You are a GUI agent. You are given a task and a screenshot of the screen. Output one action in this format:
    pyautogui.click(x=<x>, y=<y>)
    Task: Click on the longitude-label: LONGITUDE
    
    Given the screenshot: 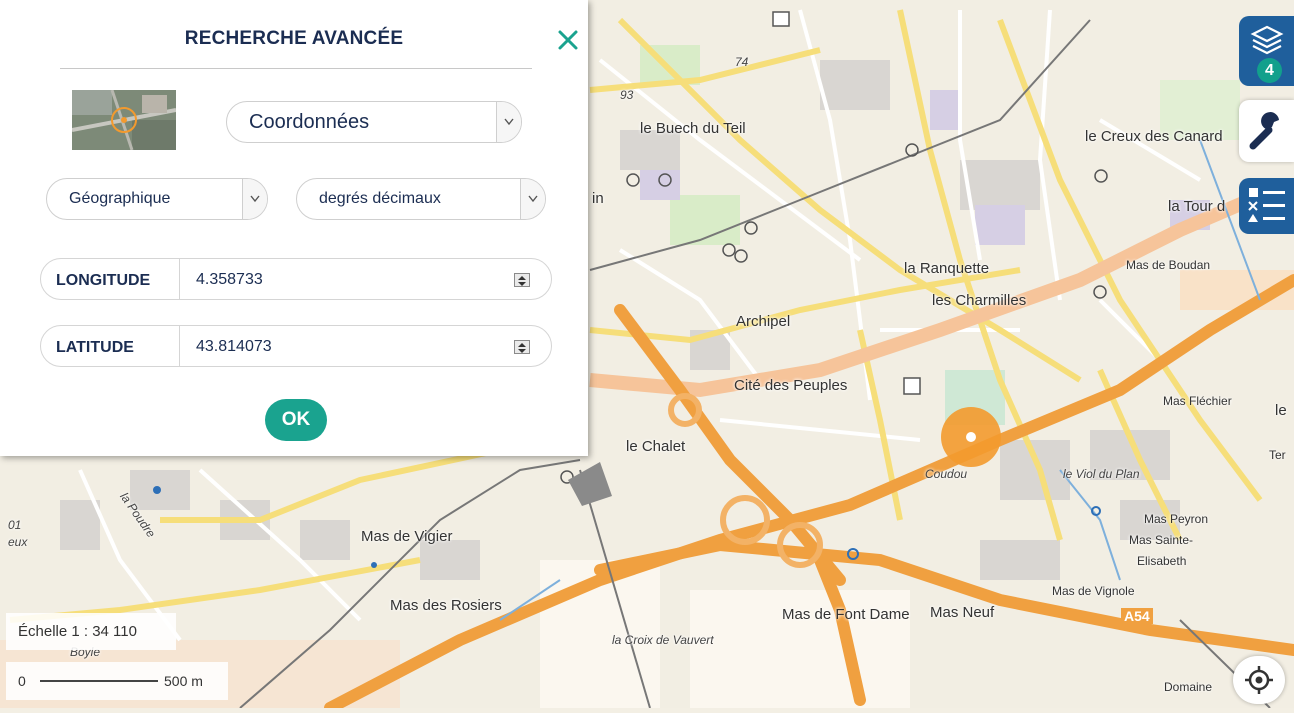 What is the action you would take?
    pyautogui.click(x=103, y=280)
    